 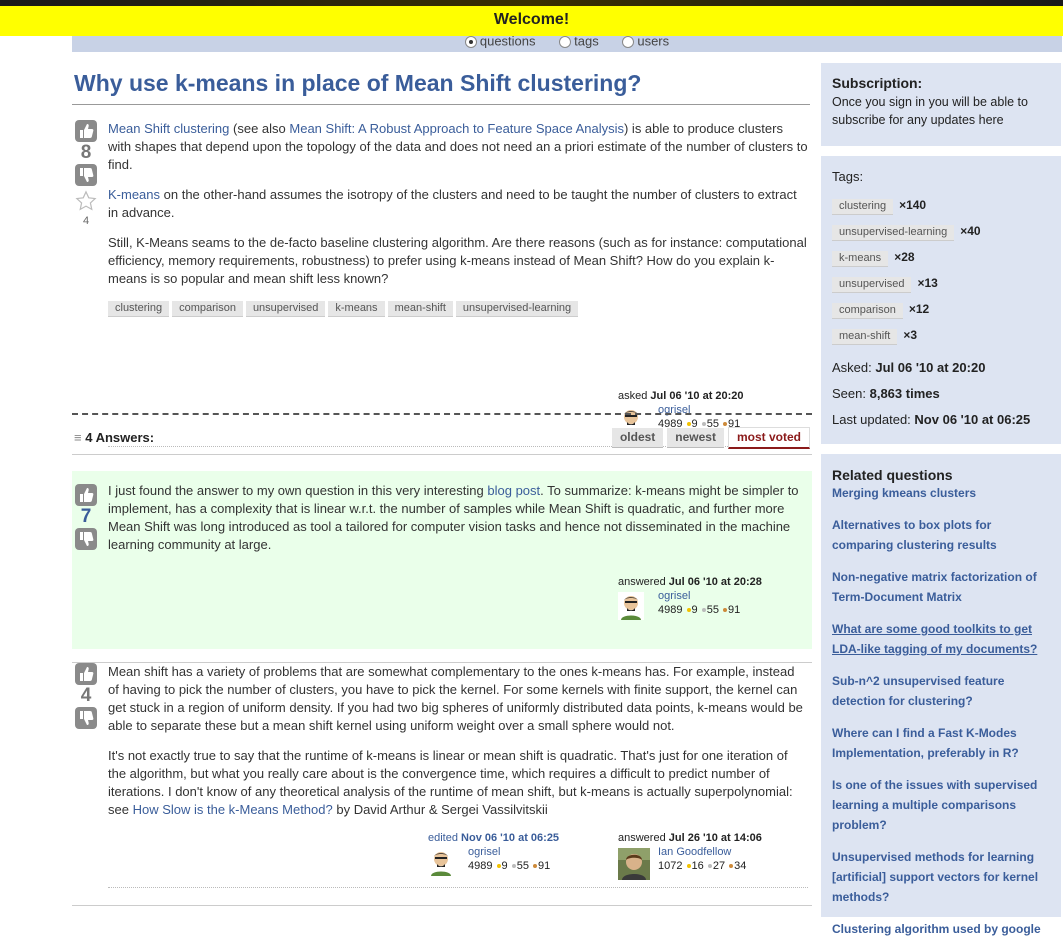 What do you see at coordinates (637, 438) in the screenshot?
I see `tab-oldest: oldest` at bounding box center [637, 438].